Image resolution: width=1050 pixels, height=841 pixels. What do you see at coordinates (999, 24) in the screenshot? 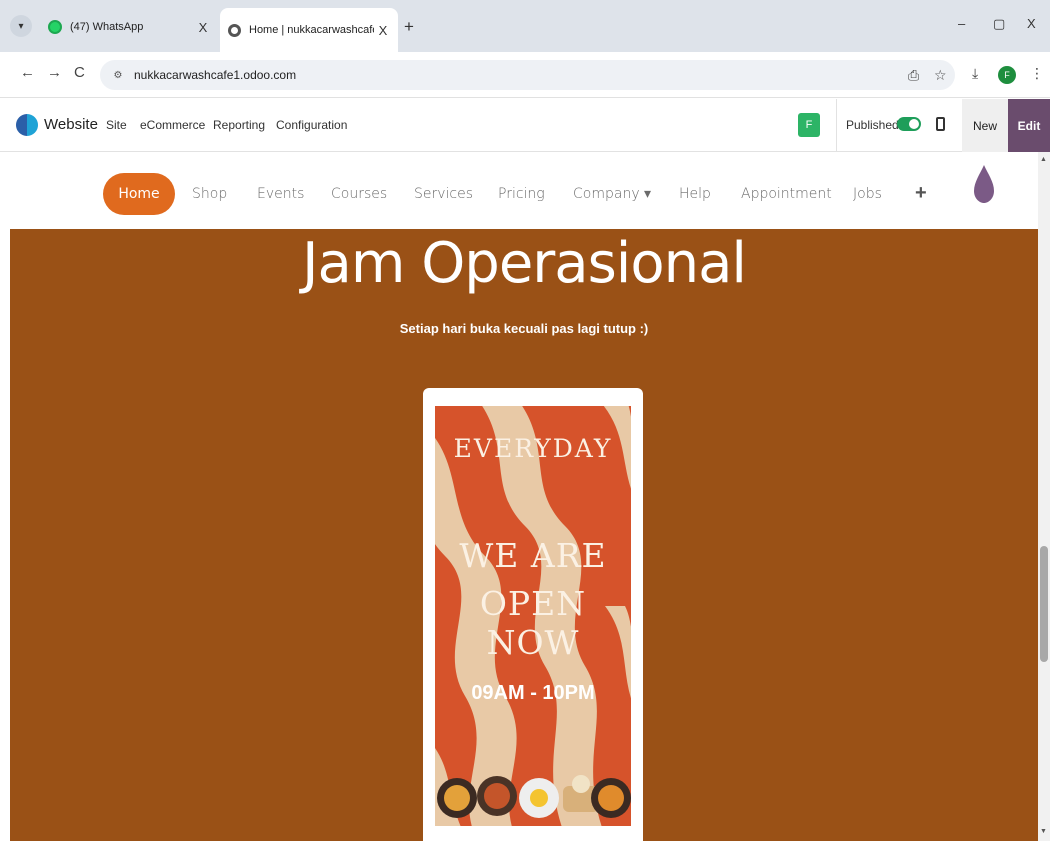
I see `restore-button: ▢` at bounding box center [999, 24].